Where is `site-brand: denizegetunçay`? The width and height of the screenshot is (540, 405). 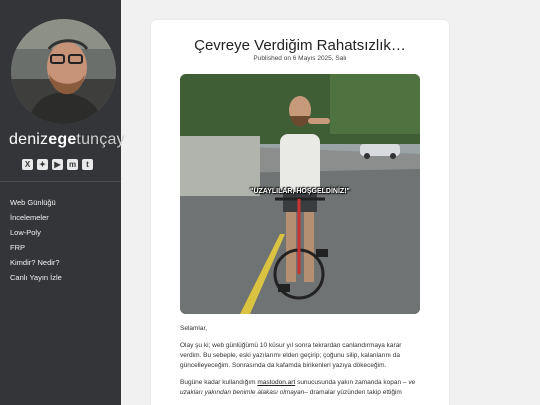
site-brand: denizegetunçay is located at coordinates (67, 140).